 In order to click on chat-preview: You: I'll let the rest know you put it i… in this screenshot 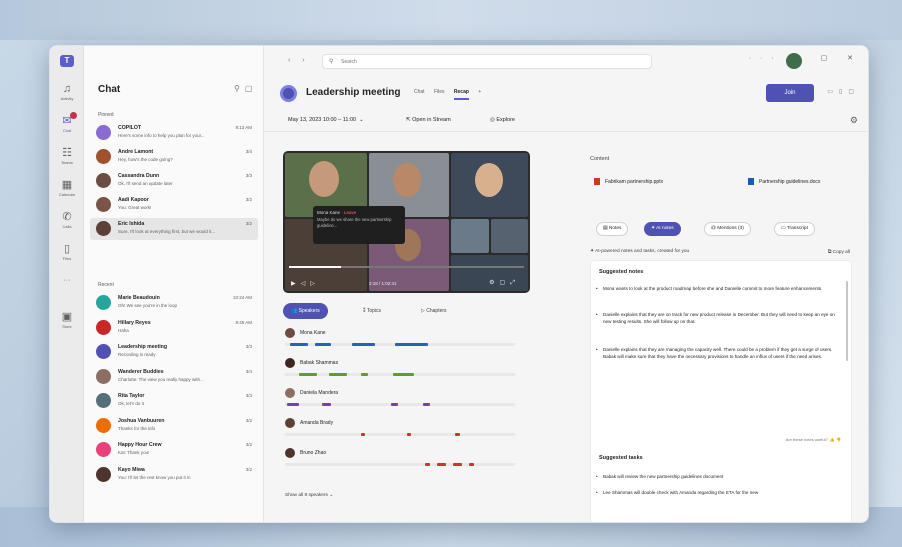, I will do `click(154, 477)`.